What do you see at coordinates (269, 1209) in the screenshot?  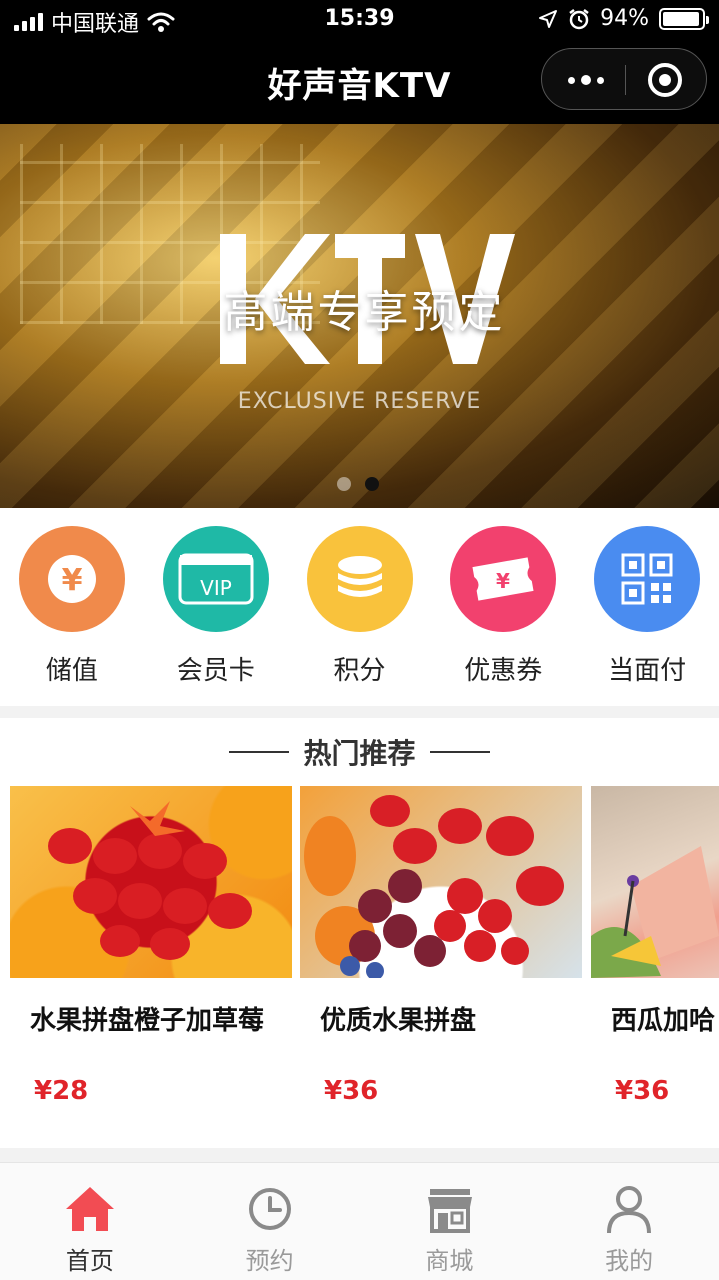 I see `clock-icon` at bounding box center [269, 1209].